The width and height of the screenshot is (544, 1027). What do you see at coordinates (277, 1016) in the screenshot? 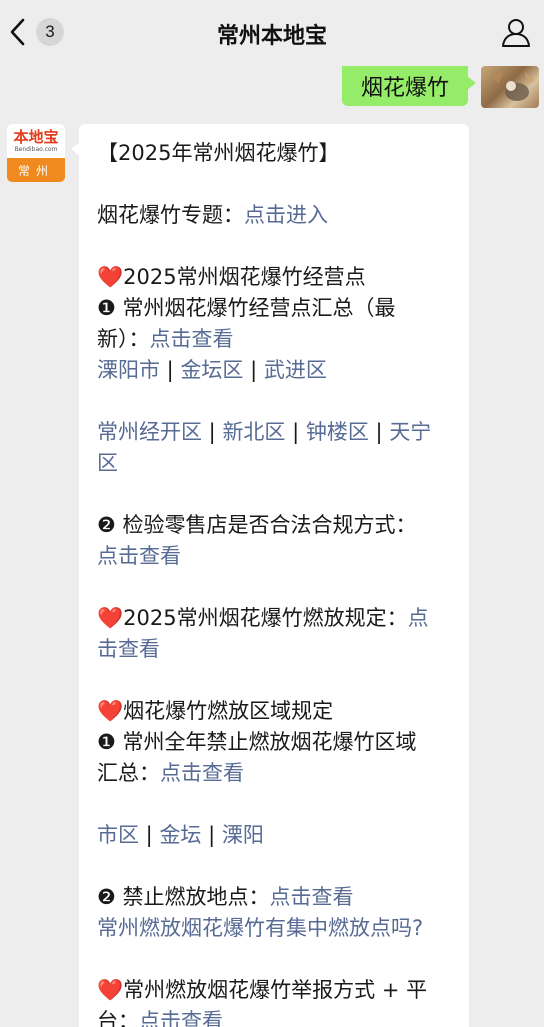
I see `report-line-2: 台：点击查看` at bounding box center [277, 1016].